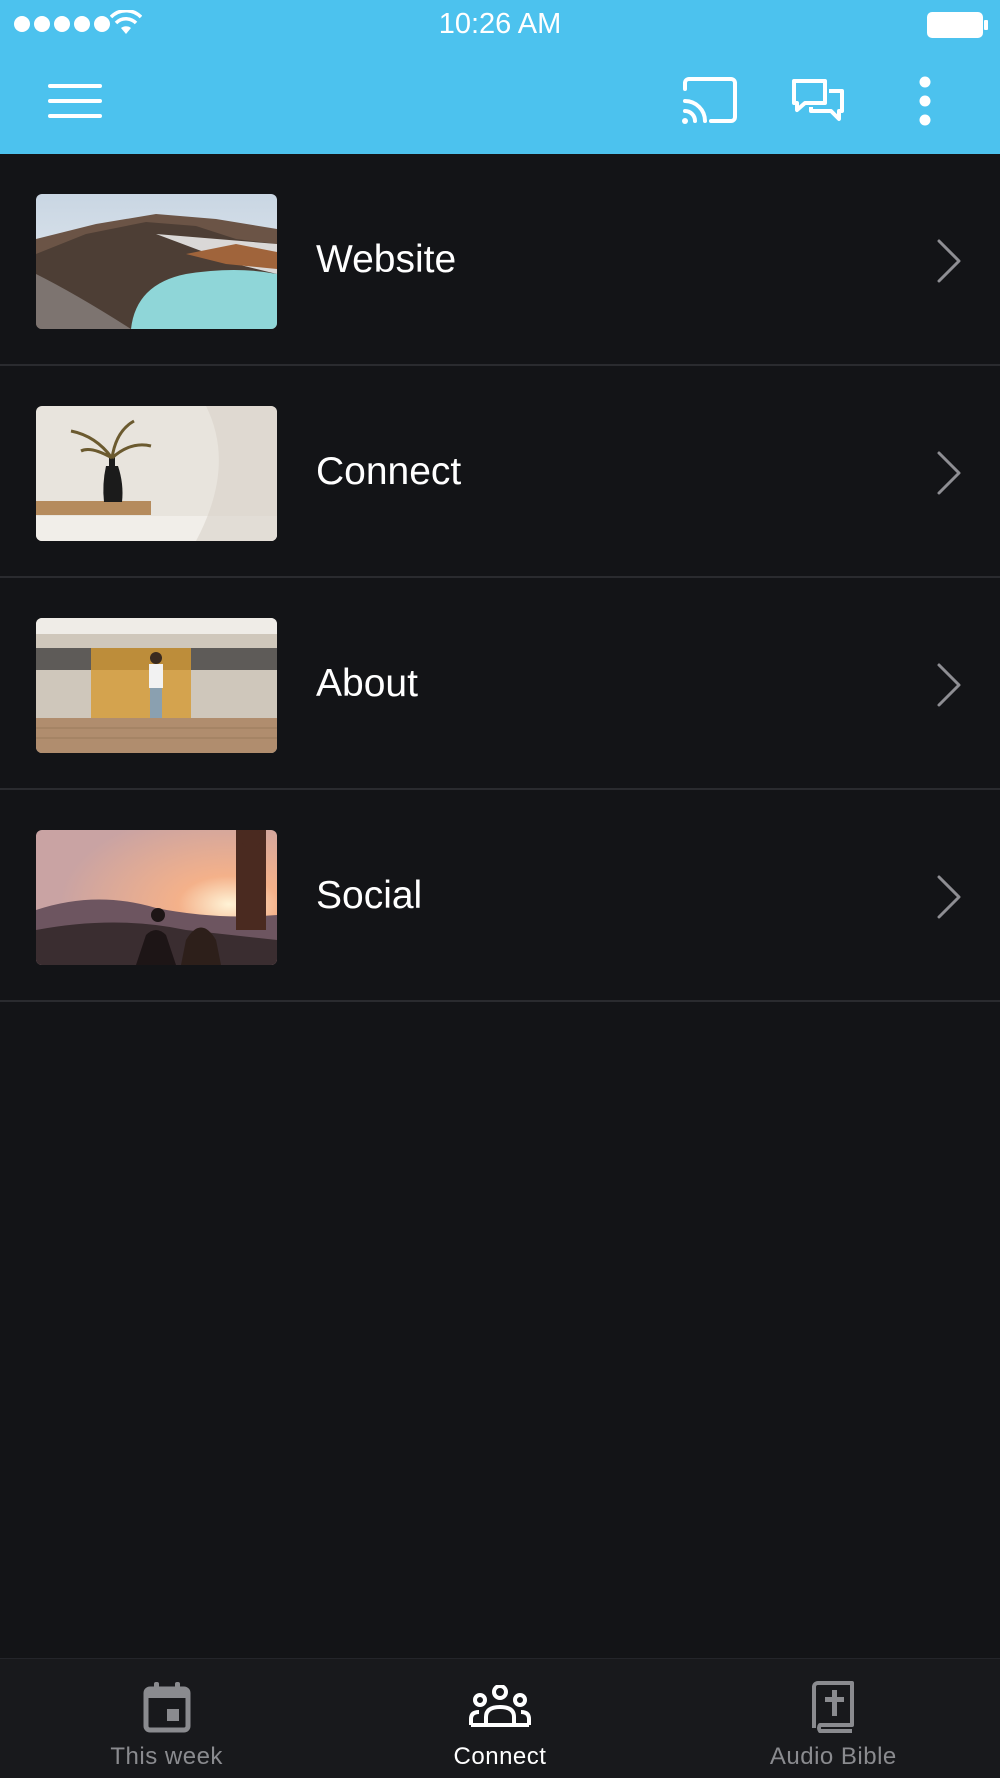 This screenshot has width=1000, height=1778. Describe the element at coordinates (500, 1756) in the screenshot. I see `tab-label: Connect` at that location.